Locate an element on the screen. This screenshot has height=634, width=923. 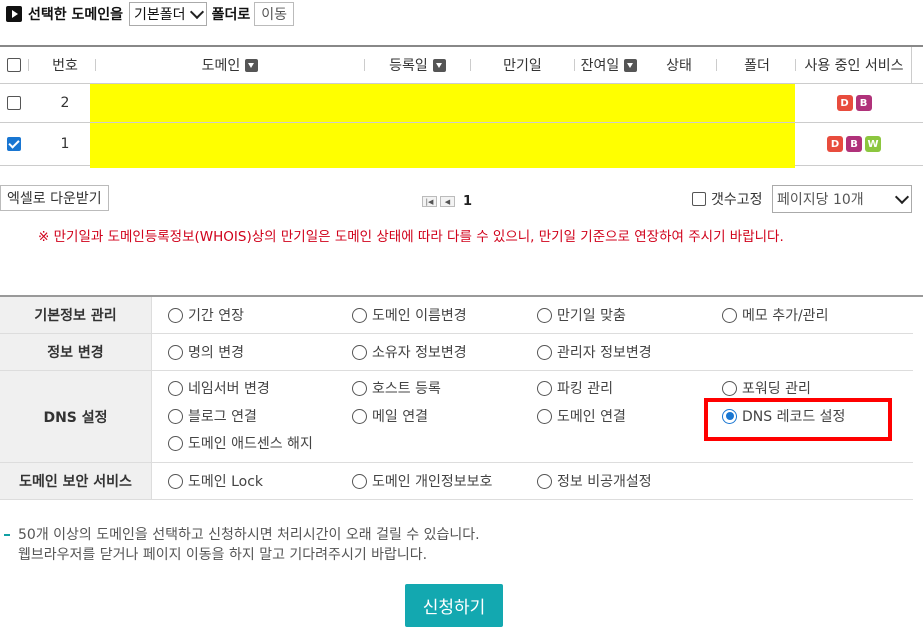
option-domain-lock: 도메인 Lock is located at coordinates (215, 481).